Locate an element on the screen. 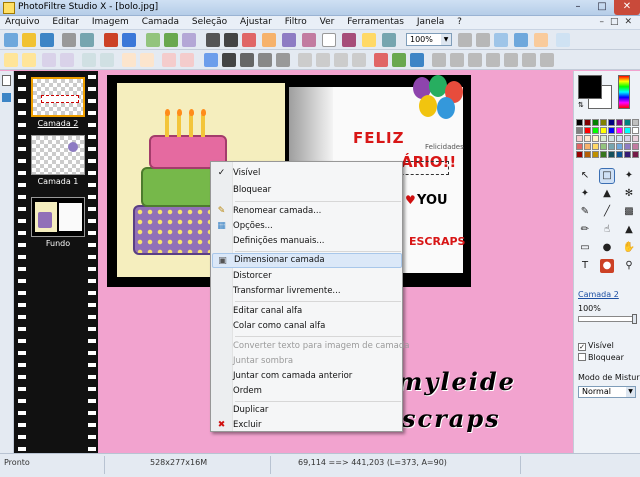  hand-tool-icon: ✋ is located at coordinates (629, 248).